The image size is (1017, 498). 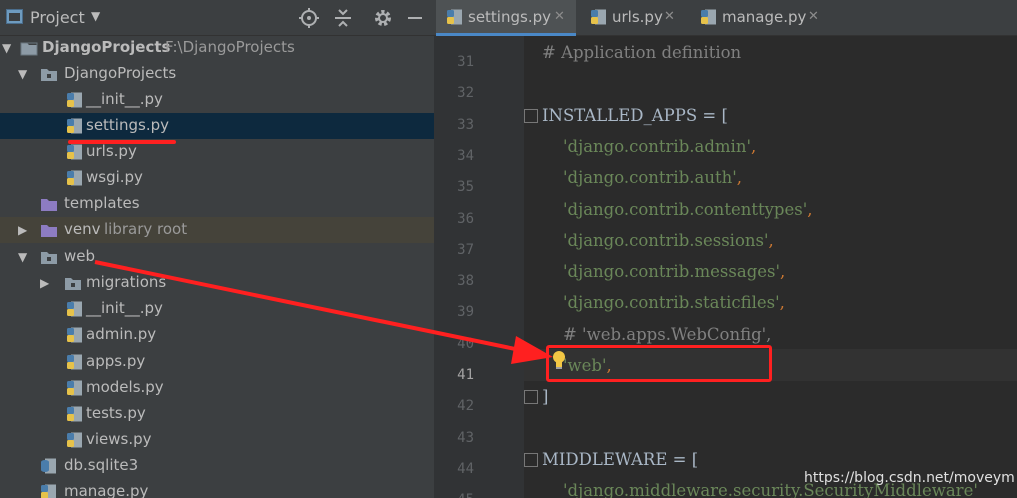 What do you see at coordinates (343, 18) in the screenshot?
I see `collapse-all-icon` at bounding box center [343, 18].